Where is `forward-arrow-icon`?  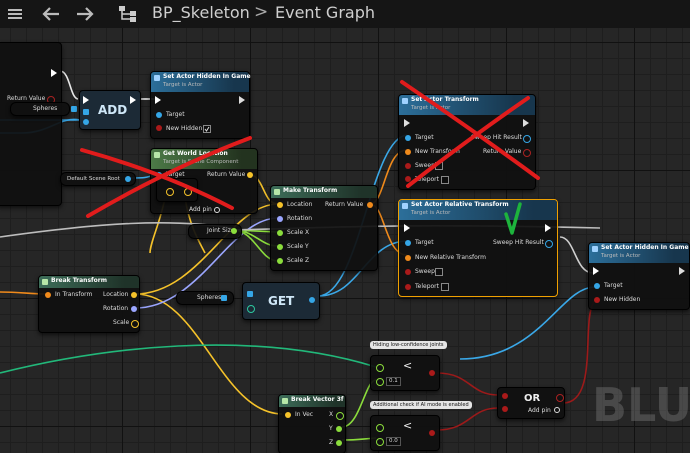 forward-arrow-icon is located at coordinates (85, 14).